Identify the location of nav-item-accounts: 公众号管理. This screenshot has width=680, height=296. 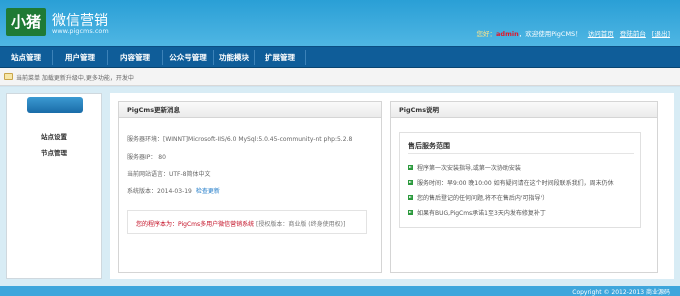
(188, 57).